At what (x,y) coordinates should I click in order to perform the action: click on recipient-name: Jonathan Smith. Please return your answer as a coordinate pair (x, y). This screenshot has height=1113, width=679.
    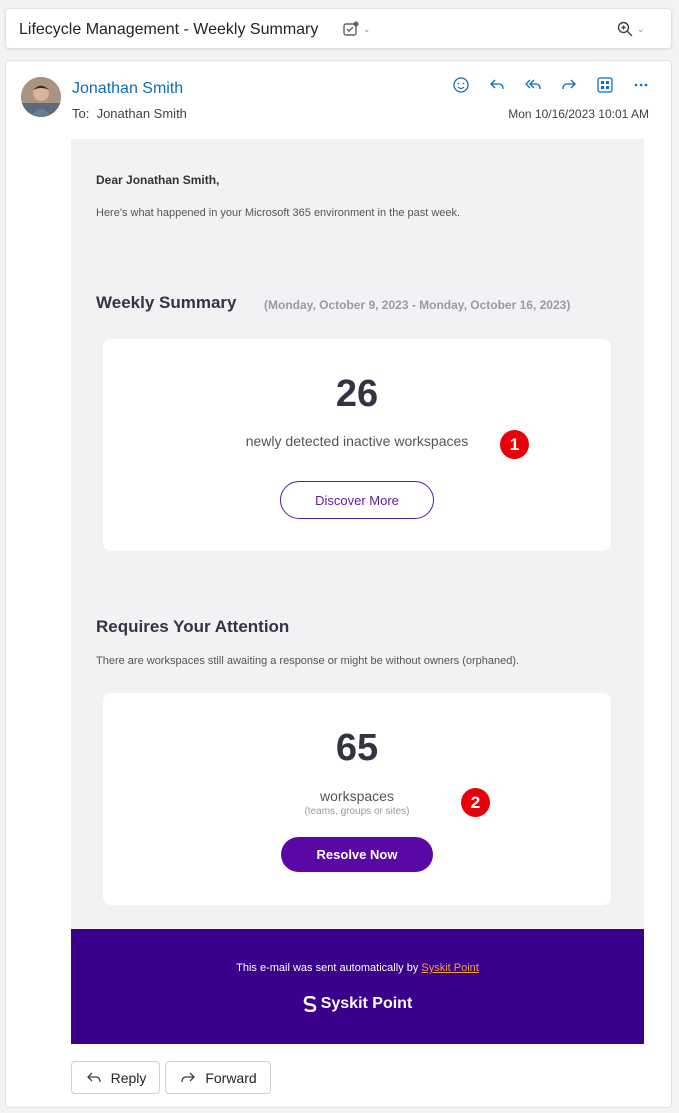
    Looking at the image, I should click on (142, 113).